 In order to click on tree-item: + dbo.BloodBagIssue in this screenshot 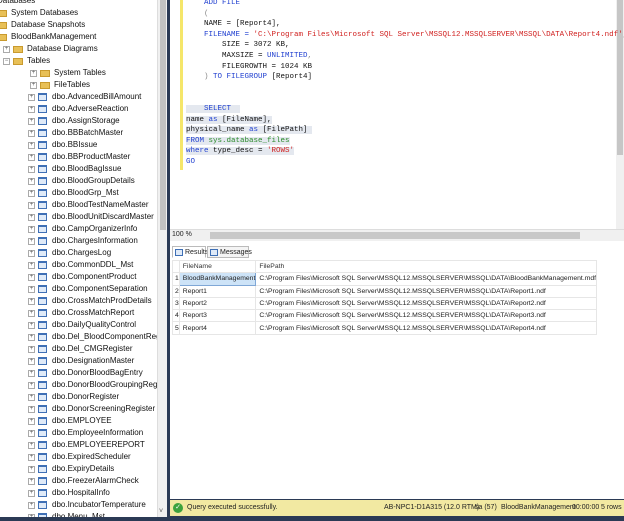, I will do `click(74, 169)`.